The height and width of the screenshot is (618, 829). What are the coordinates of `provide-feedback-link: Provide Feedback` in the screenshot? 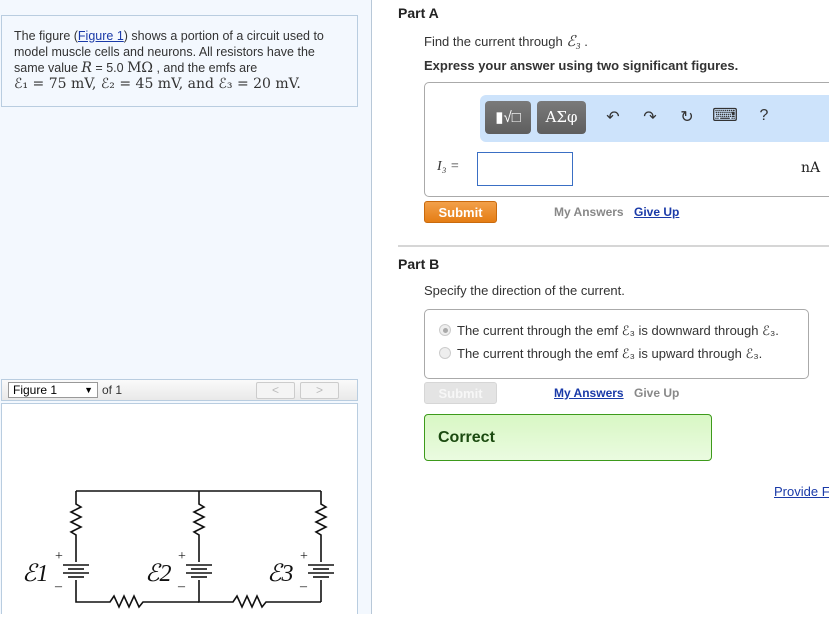 It's located at (801, 491).